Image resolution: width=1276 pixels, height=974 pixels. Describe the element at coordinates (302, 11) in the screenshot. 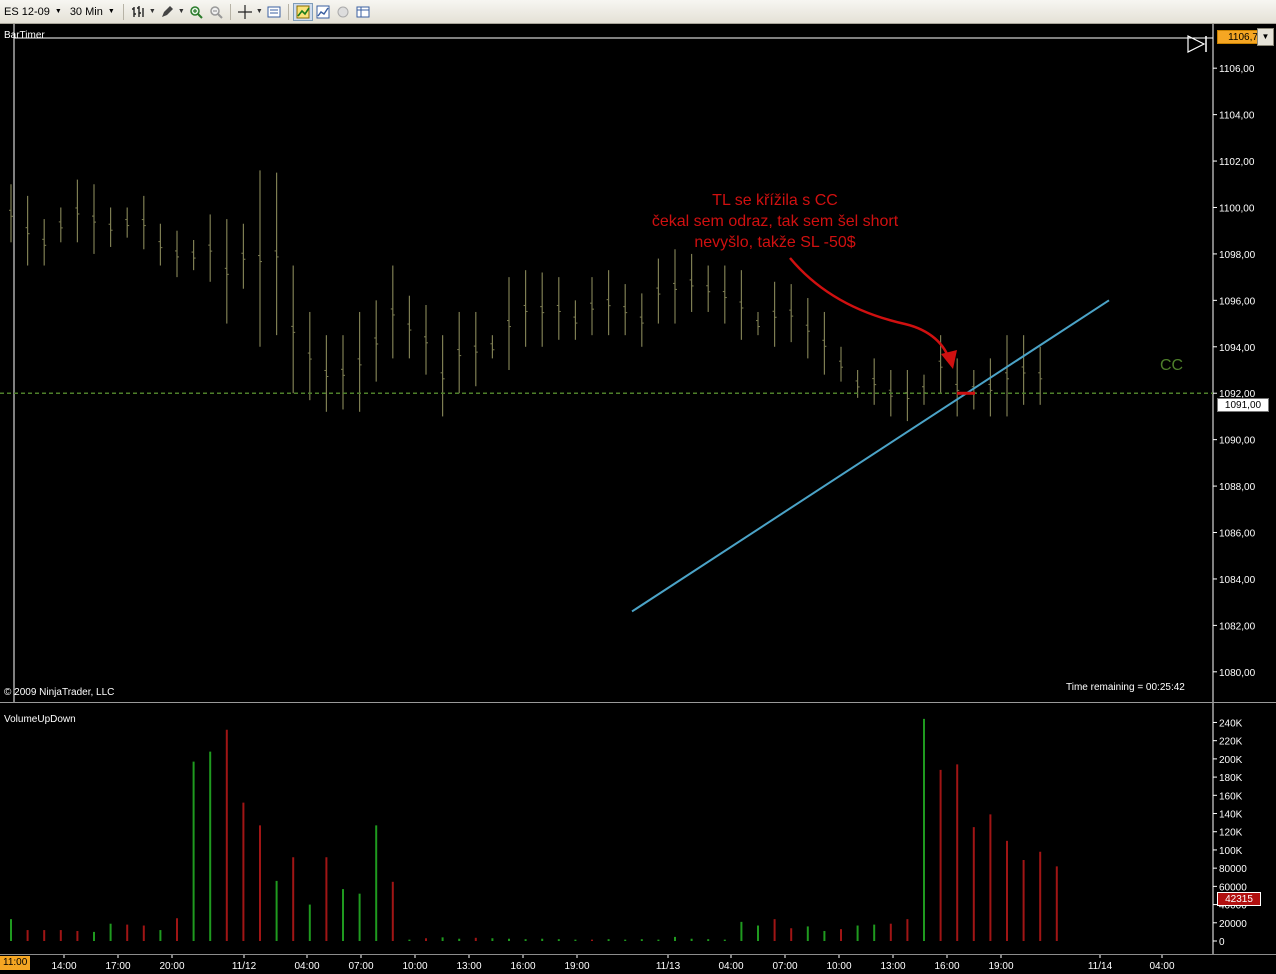

I see `indicators-icon` at that location.